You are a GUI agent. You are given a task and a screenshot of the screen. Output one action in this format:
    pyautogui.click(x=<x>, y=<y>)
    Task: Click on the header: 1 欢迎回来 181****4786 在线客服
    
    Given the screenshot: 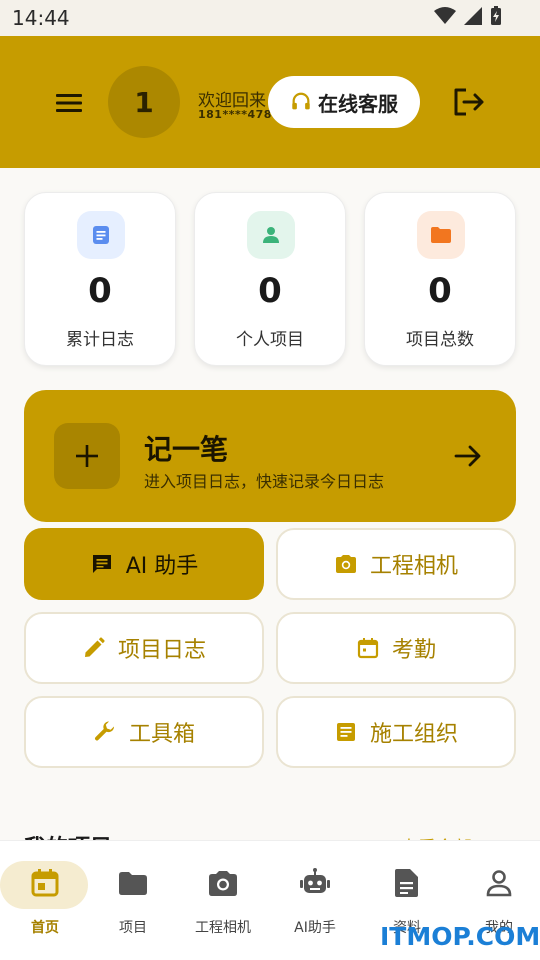 What is the action you would take?
    pyautogui.click(x=270, y=102)
    